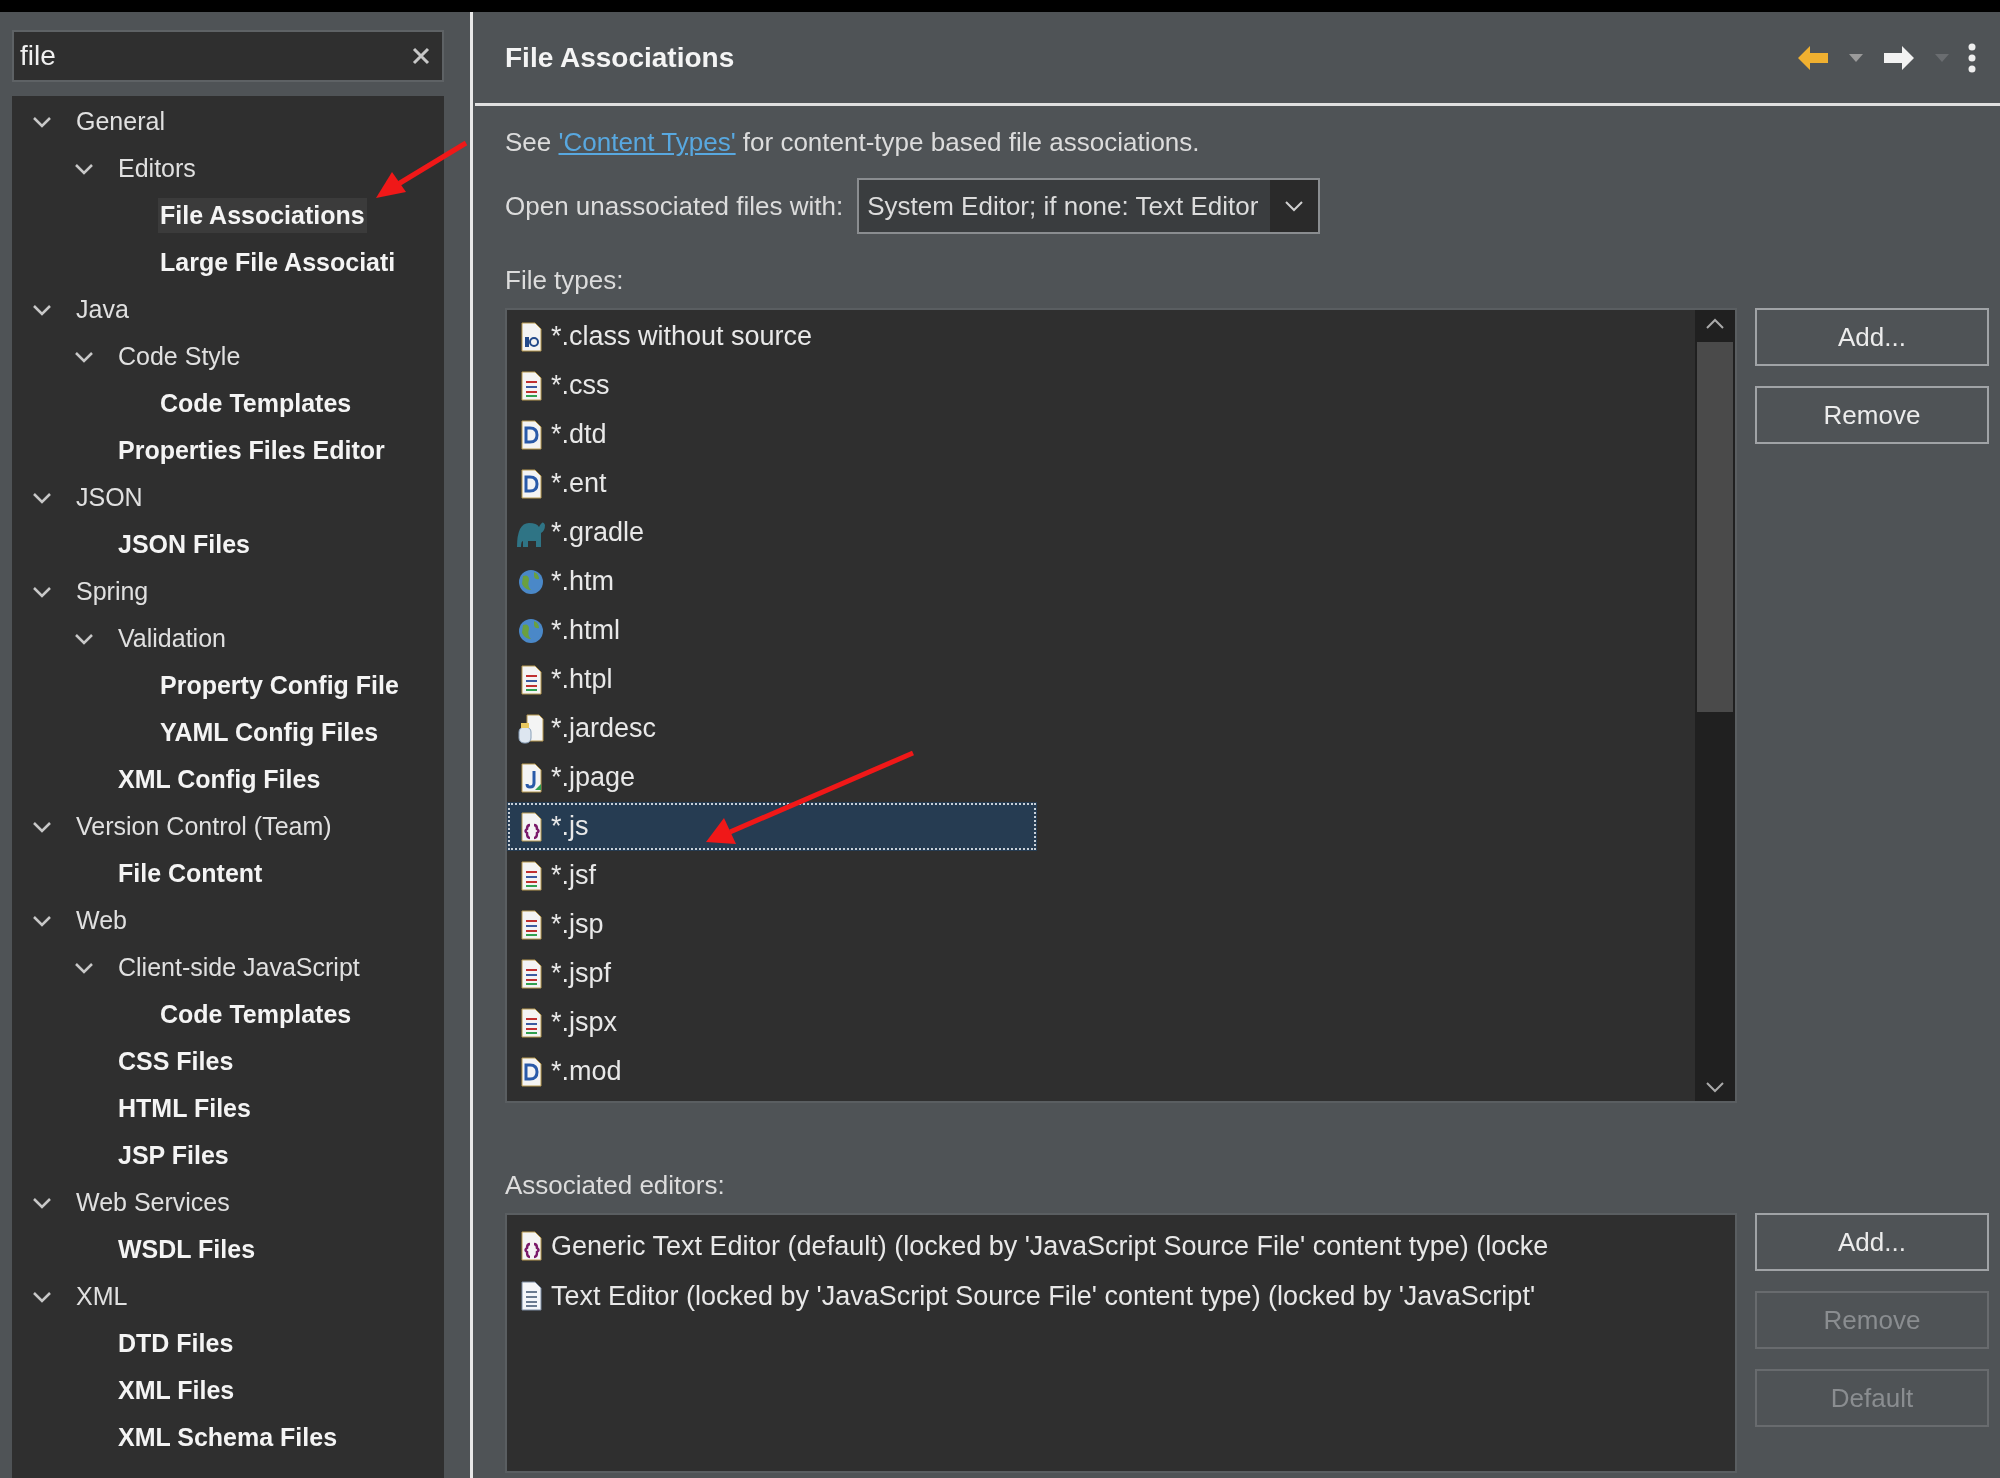 This screenshot has width=2000, height=1478. What do you see at coordinates (176, 1061) in the screenshot?
I see `tree-item: CSS Files` at bounding box center [176, 1061].